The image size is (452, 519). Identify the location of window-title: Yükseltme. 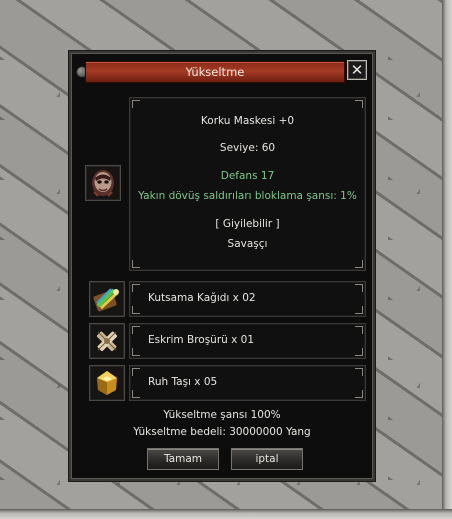
(215, 72).